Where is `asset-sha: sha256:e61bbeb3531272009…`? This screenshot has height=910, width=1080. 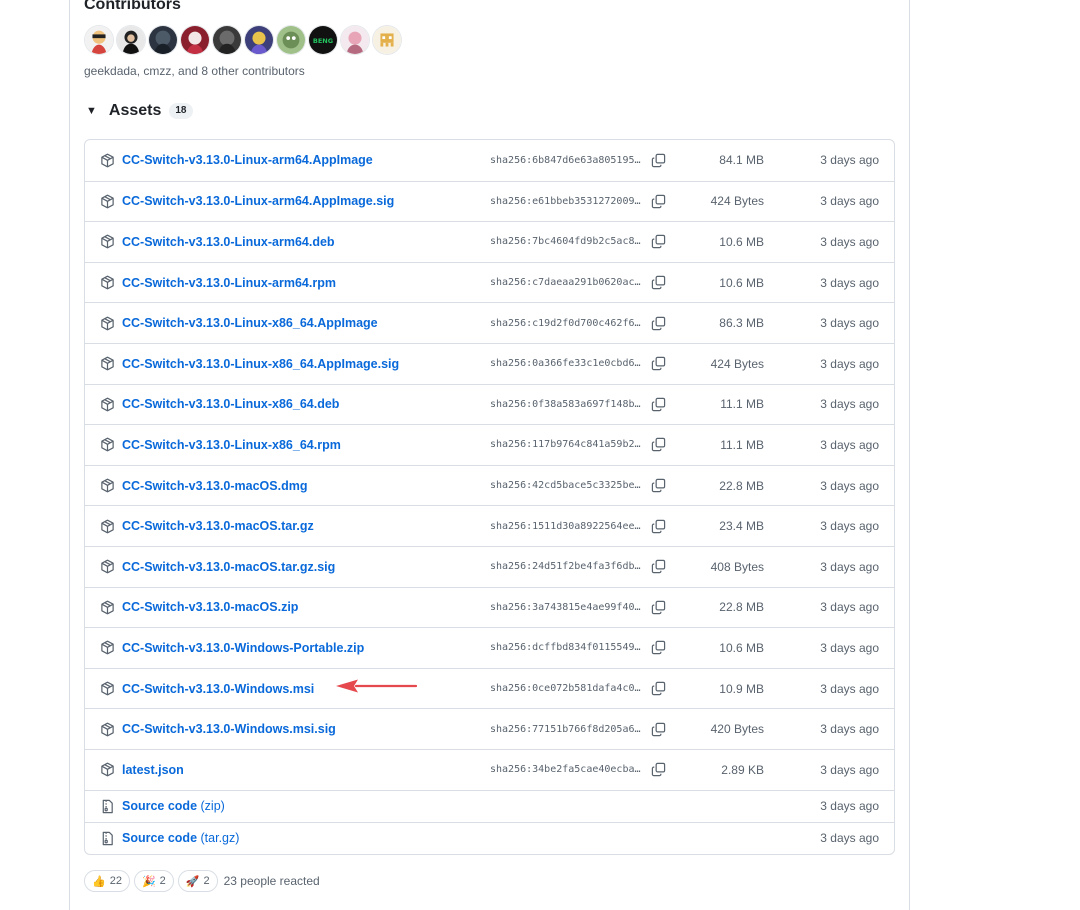
asset-sha: sha256:e61bbeb3531272009… is located at coordinates (565, 201).